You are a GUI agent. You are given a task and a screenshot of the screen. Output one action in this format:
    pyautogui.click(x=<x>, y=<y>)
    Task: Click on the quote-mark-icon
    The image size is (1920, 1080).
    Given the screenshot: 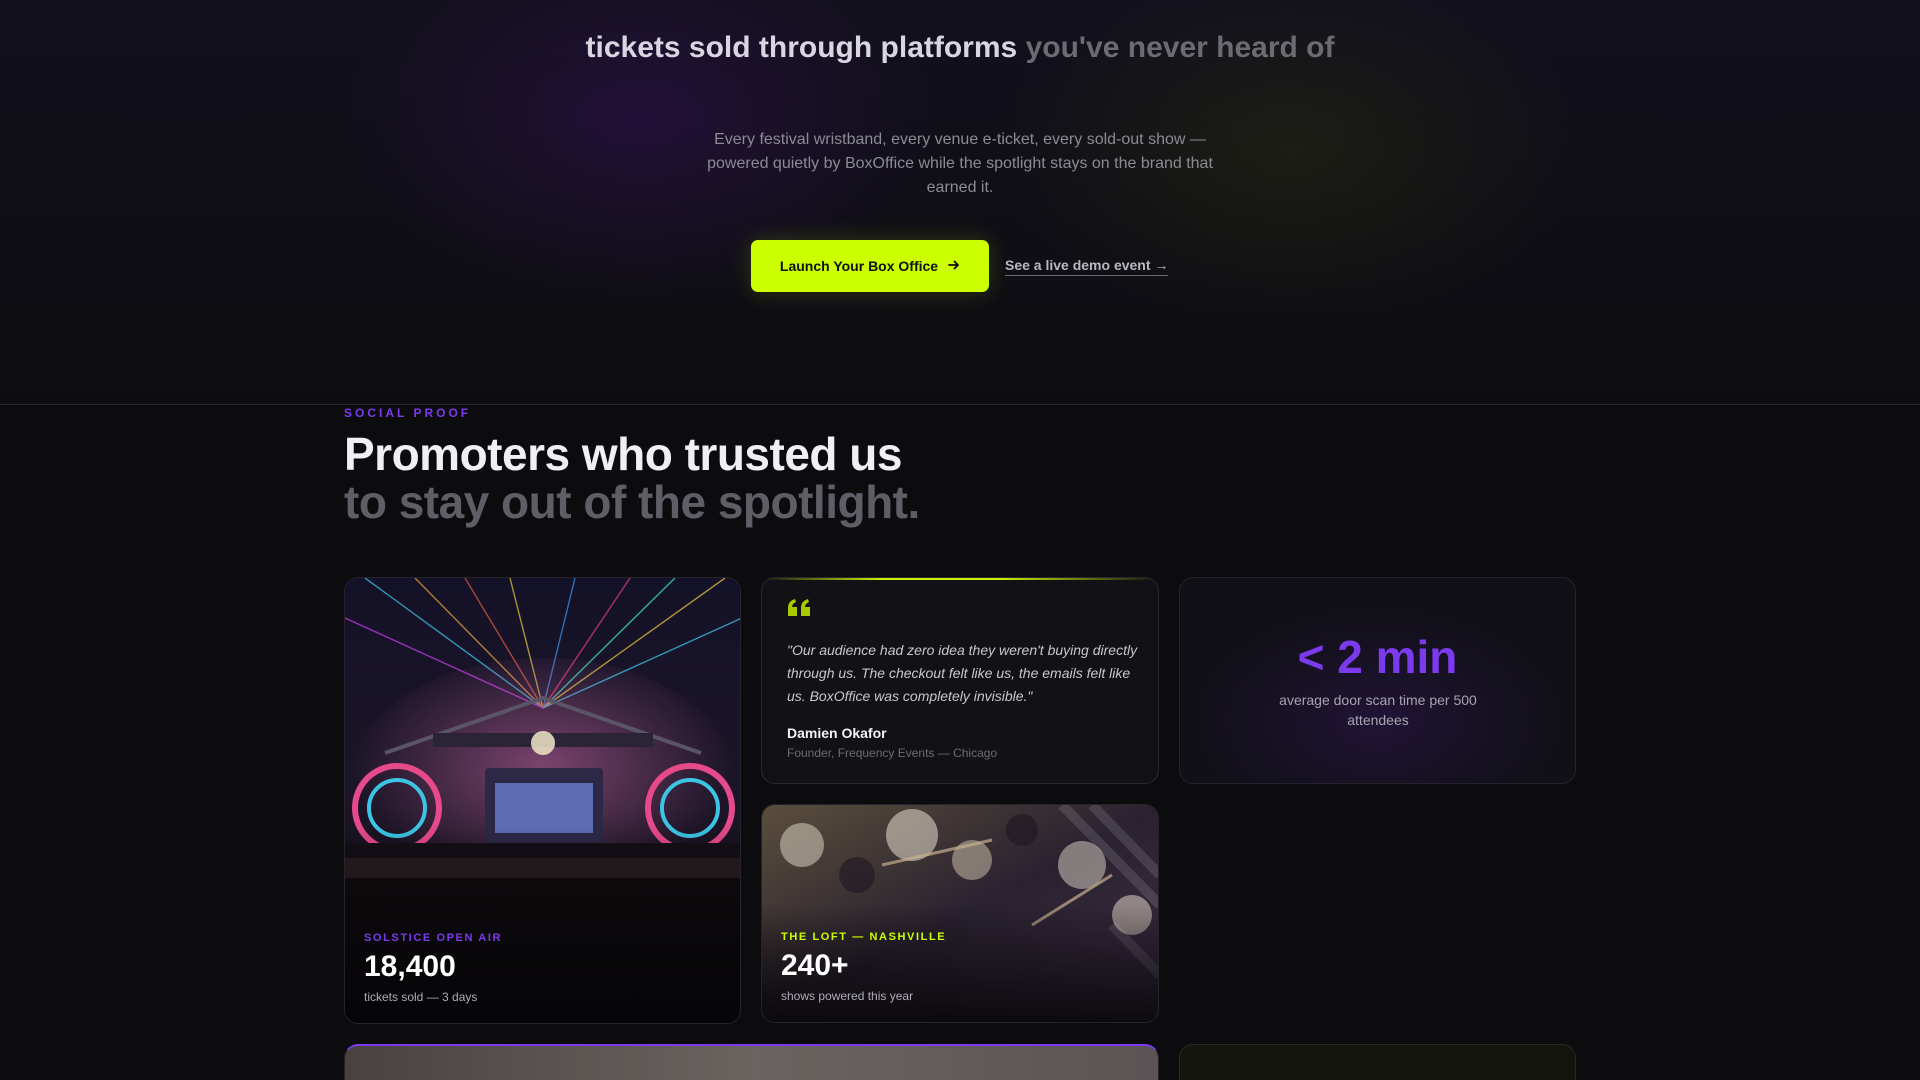 What is the action you would take?
    pyautogui.click(x=799, y=609)
    